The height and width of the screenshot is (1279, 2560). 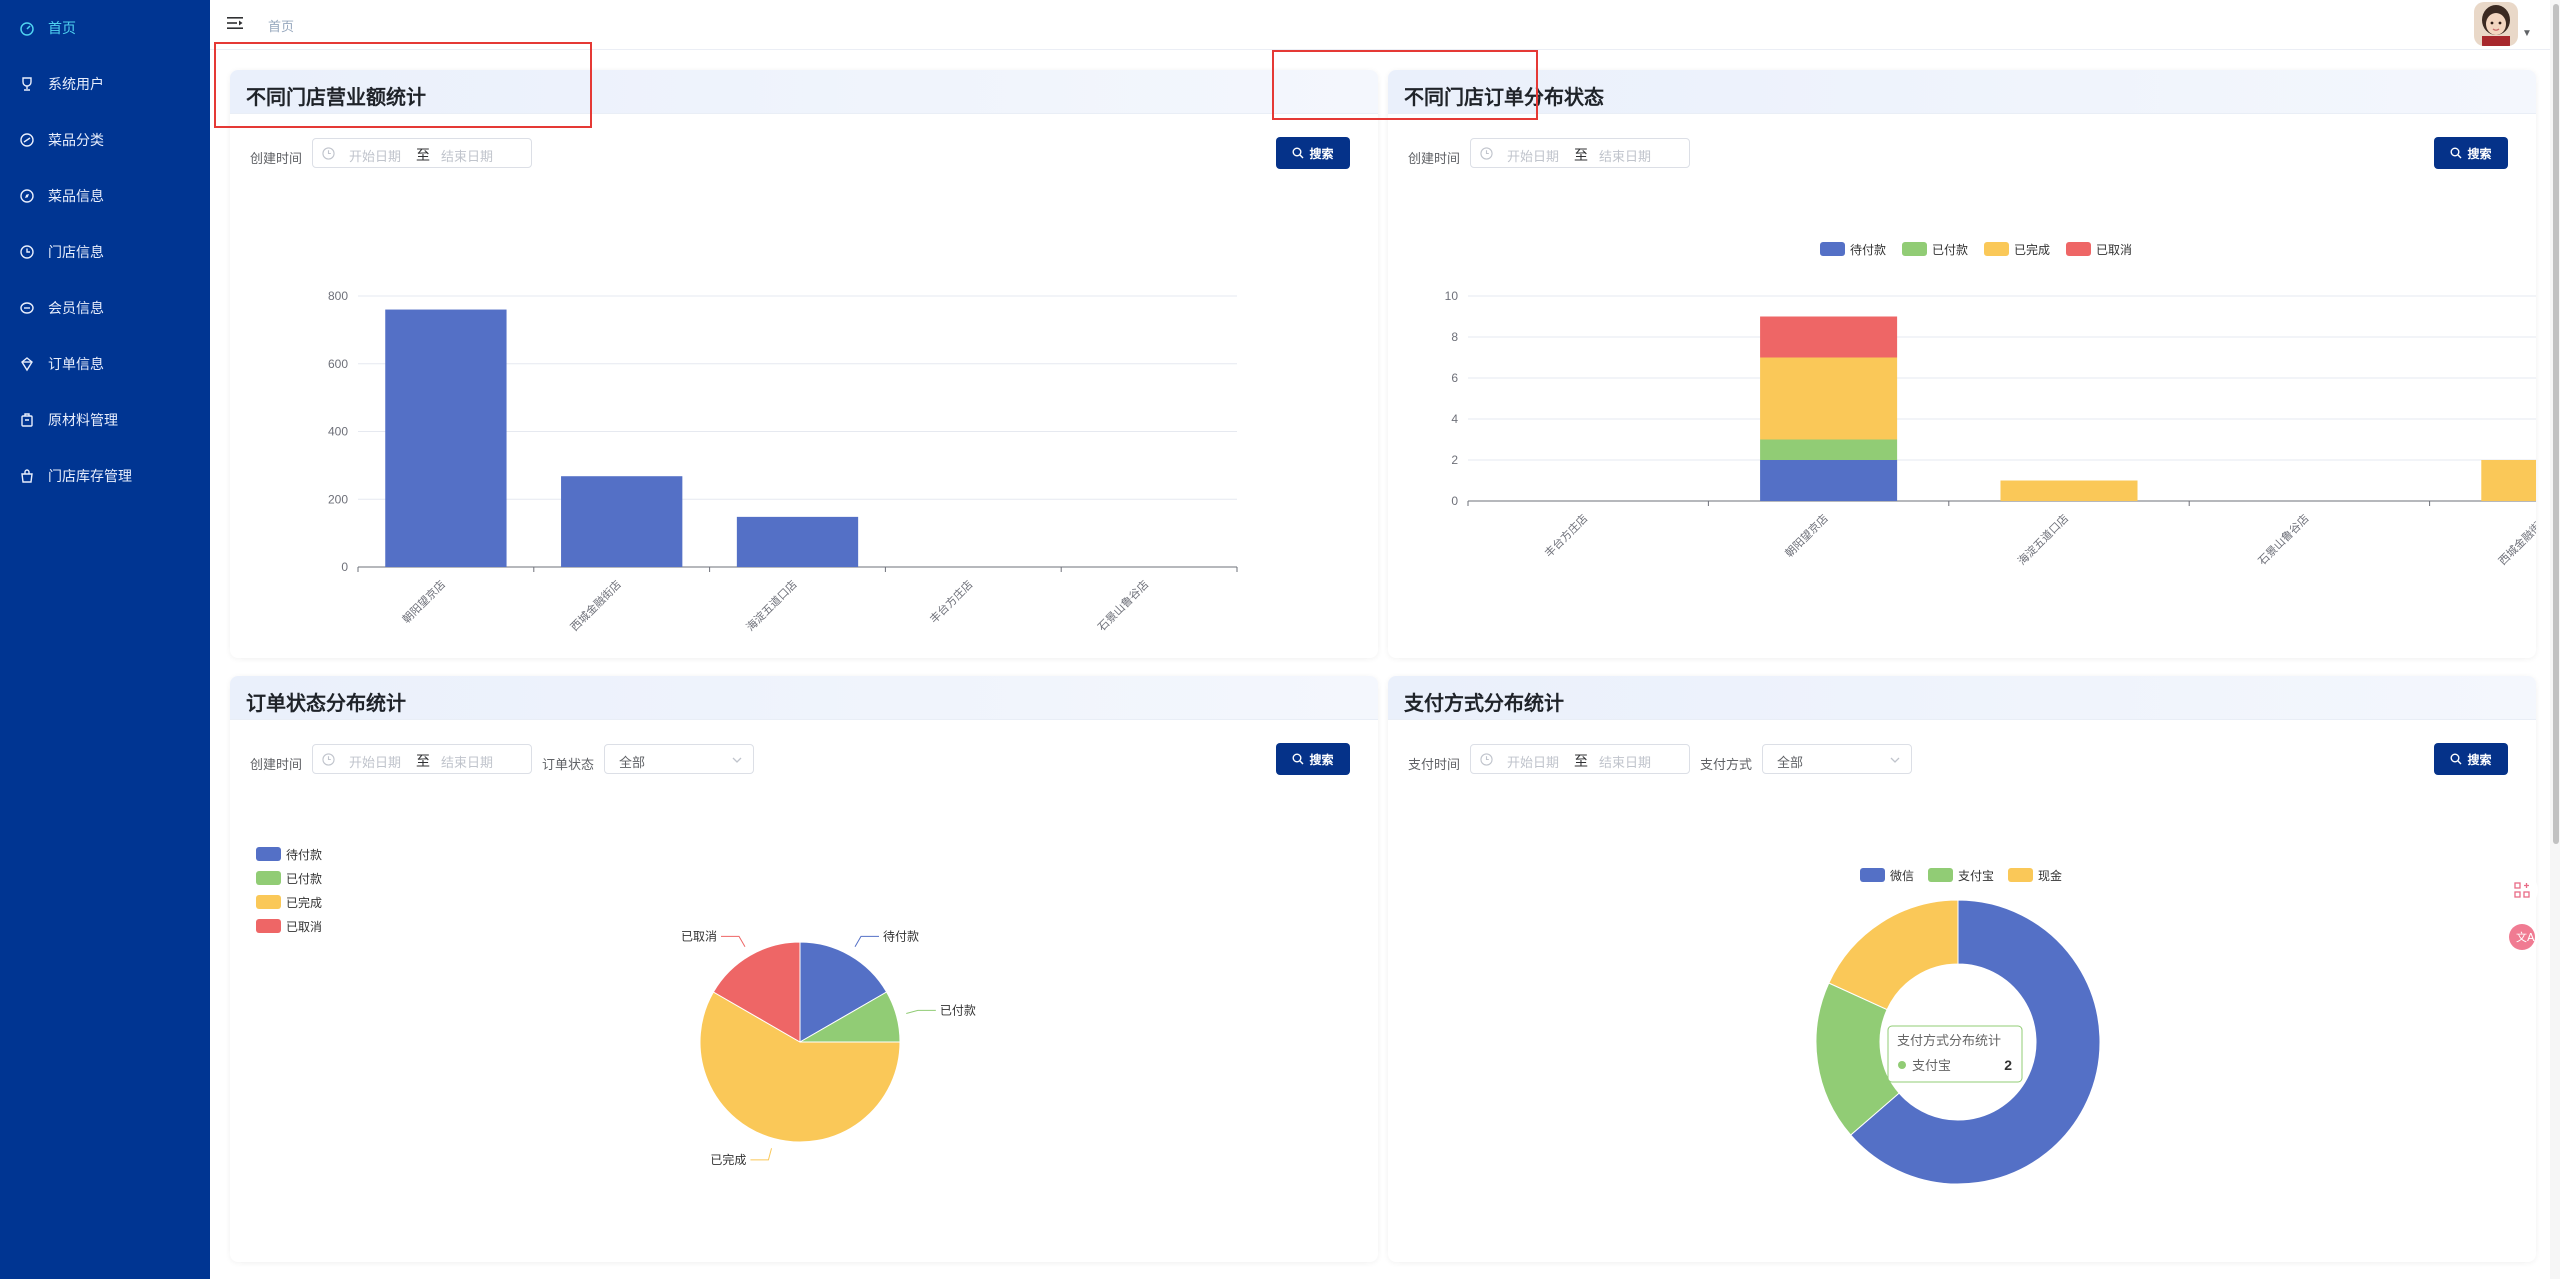 What do you see at coordinates (27, 196) in the screenshot?
I see `compass-icon` at bounding box center [27, 196].